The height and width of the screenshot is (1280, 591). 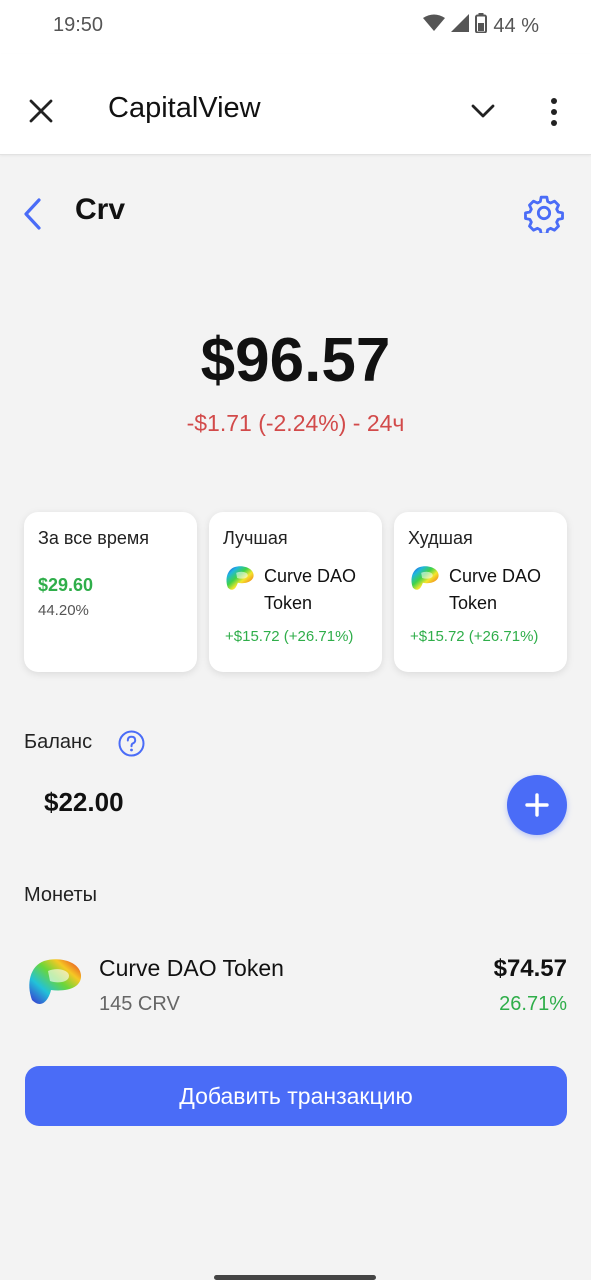 I want to click on app-bar: CapitalView, so click(x=295, y=104).